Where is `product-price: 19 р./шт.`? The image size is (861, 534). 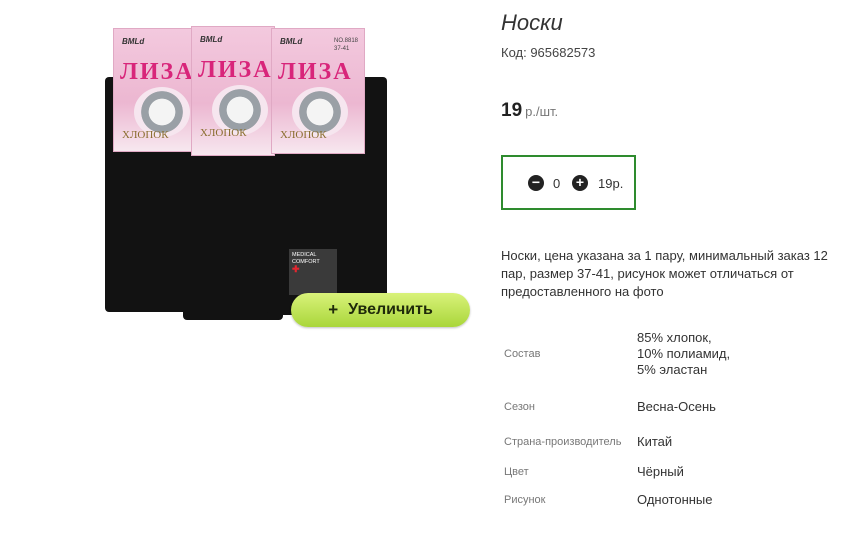
product-price: 19 р./шт. is located at coordinates (529, 111).